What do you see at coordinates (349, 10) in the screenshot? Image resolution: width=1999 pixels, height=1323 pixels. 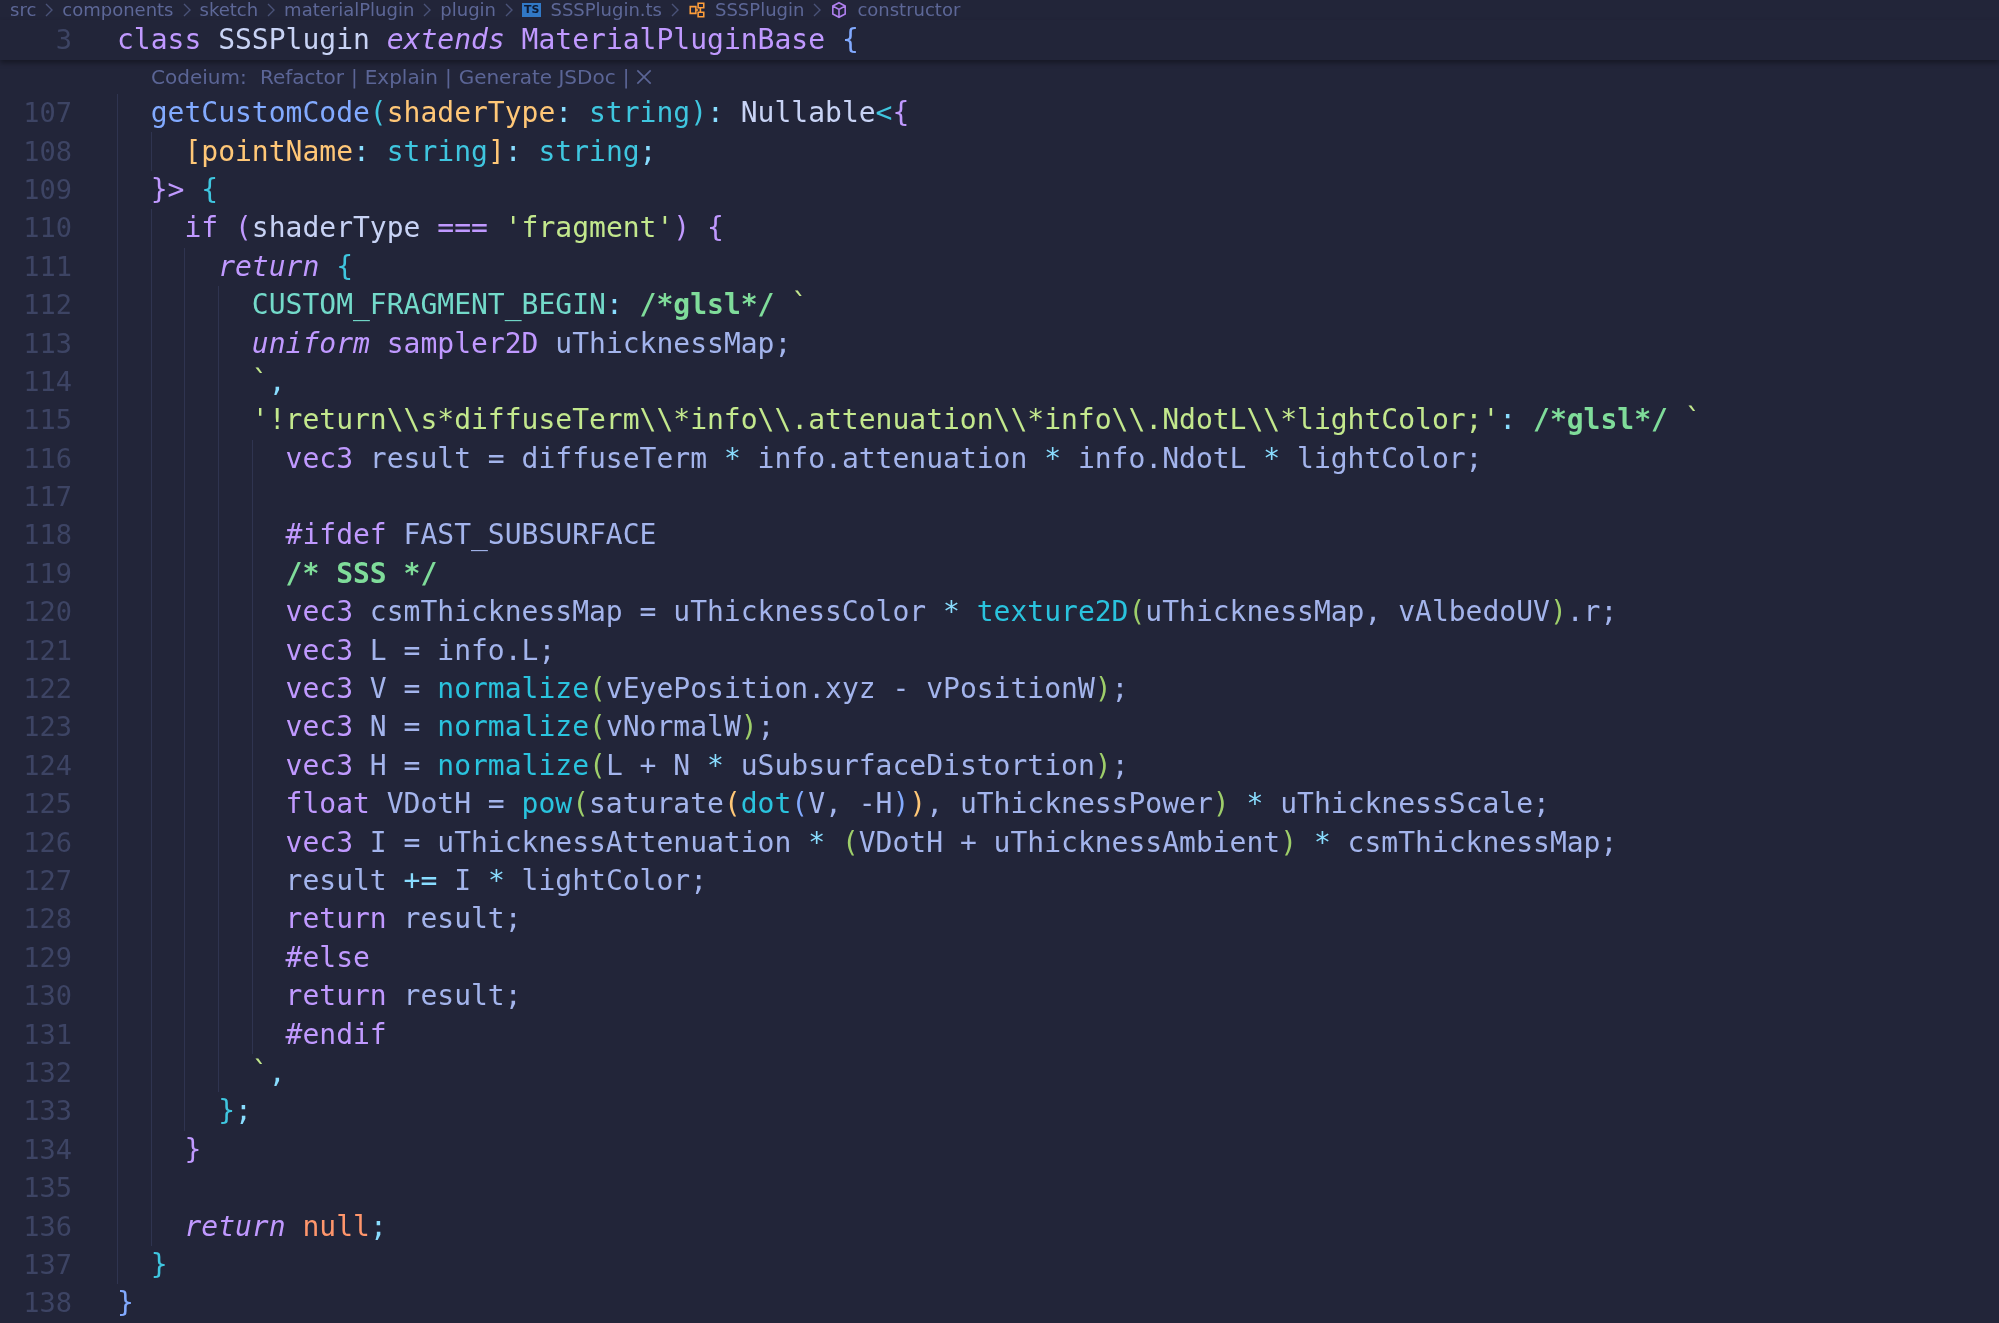 I see `breadcrumb-item: materialPlugin` at bounding box center [349, 10].